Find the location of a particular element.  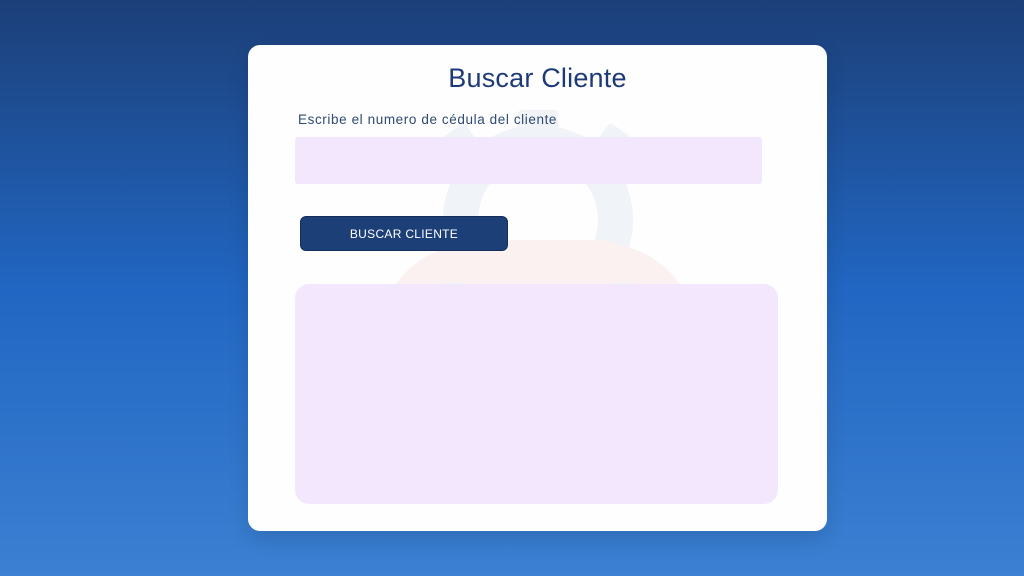

page-title: Buscar Cliente is located at coordinates (537, 78).